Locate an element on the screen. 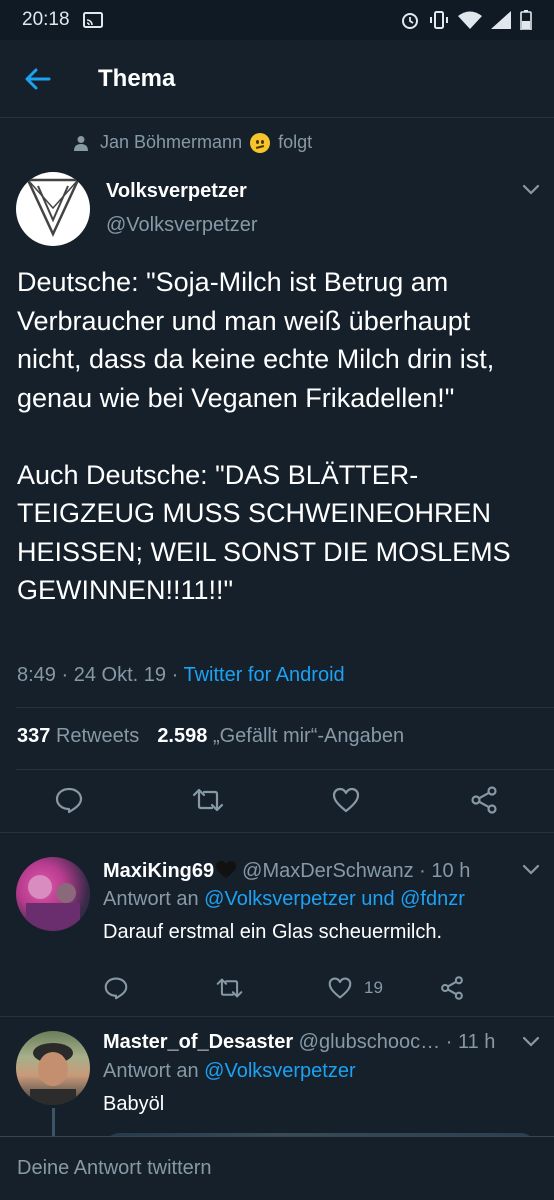 This screenshot has width=554, height=1200. likes-stat: 2.598 „Gefällt mir“-Angaben is located at coordinates (280, 736).